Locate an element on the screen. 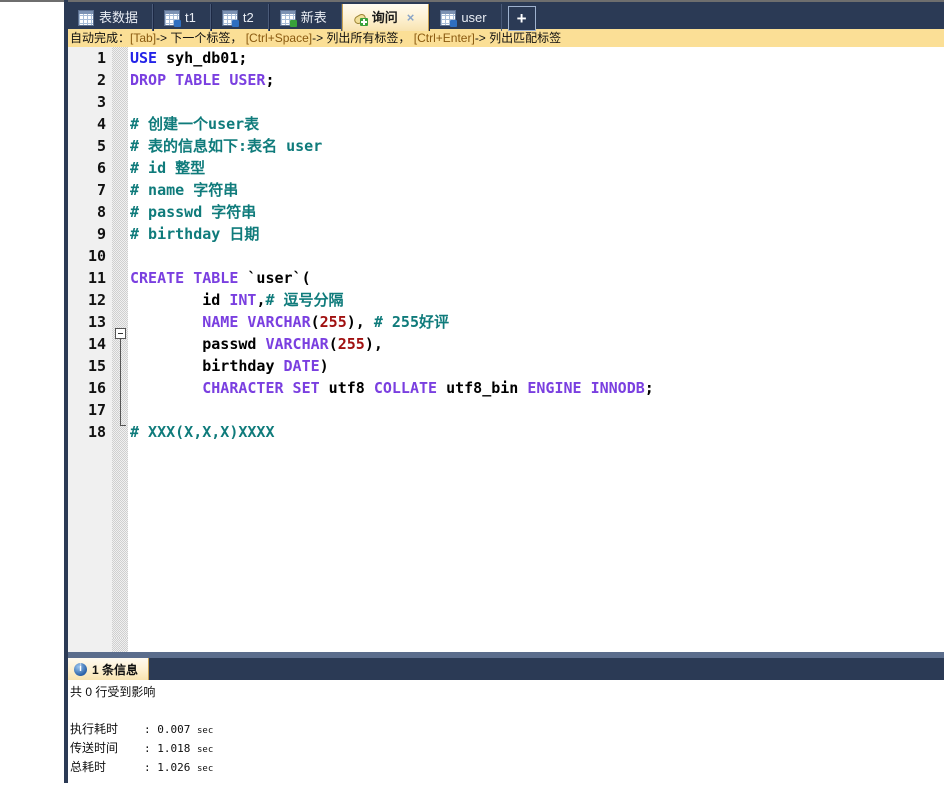 Image resolution: width=944 pixels, height=785 pixels. tab-t1: t1 is located at coordinates (182, 17).